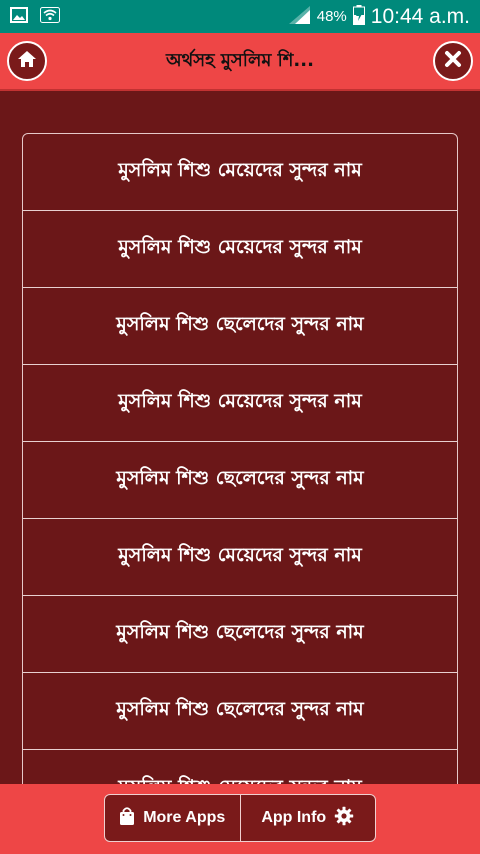  Describe the element at coordinates (19, 16) in the screenshot. I see `gallery-icon` at that location.